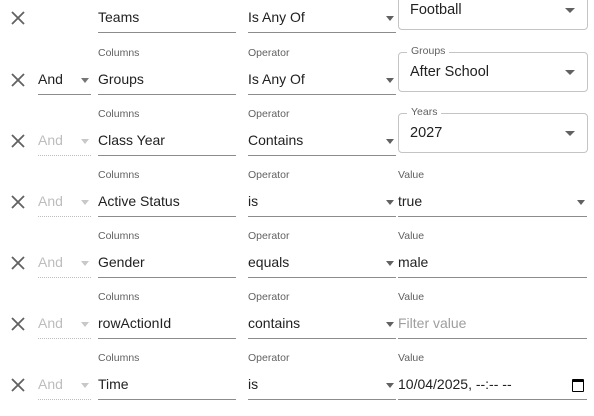 Image resolution: width=594 pixels, height=416 pixels. What do you see at coordinates (121, 262) in the screenshot?
I see `column-value: Gender` at bounding box center [121, 262].